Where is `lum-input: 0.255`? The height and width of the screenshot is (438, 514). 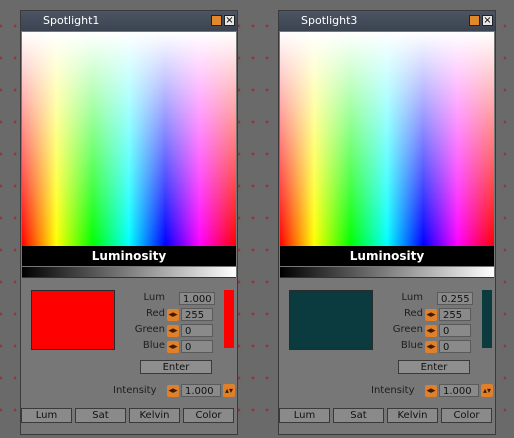
lum-input: 0.255 is located at coordinates (455, 298).